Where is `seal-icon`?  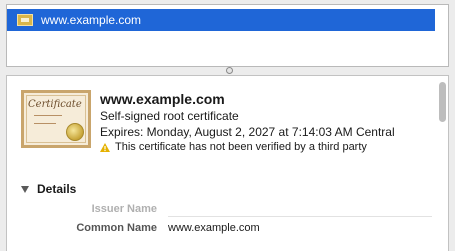 seal-icon is located at coordinates (75, 132).